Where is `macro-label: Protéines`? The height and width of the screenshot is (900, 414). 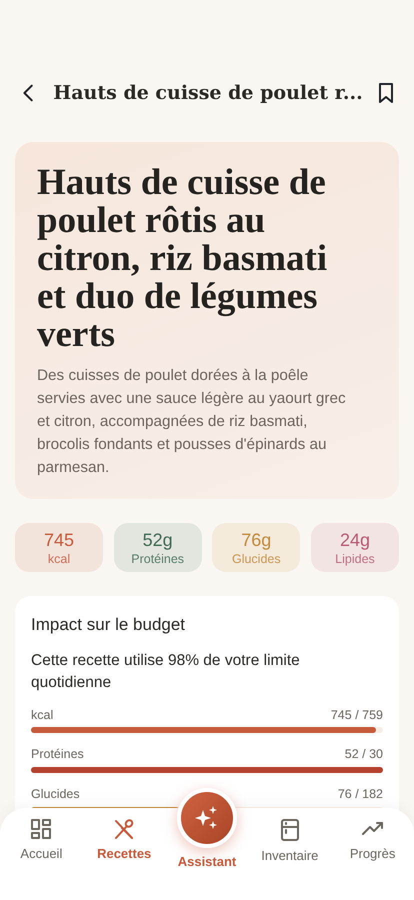 macro-label: Protéines is located at coordinates (158, 559).